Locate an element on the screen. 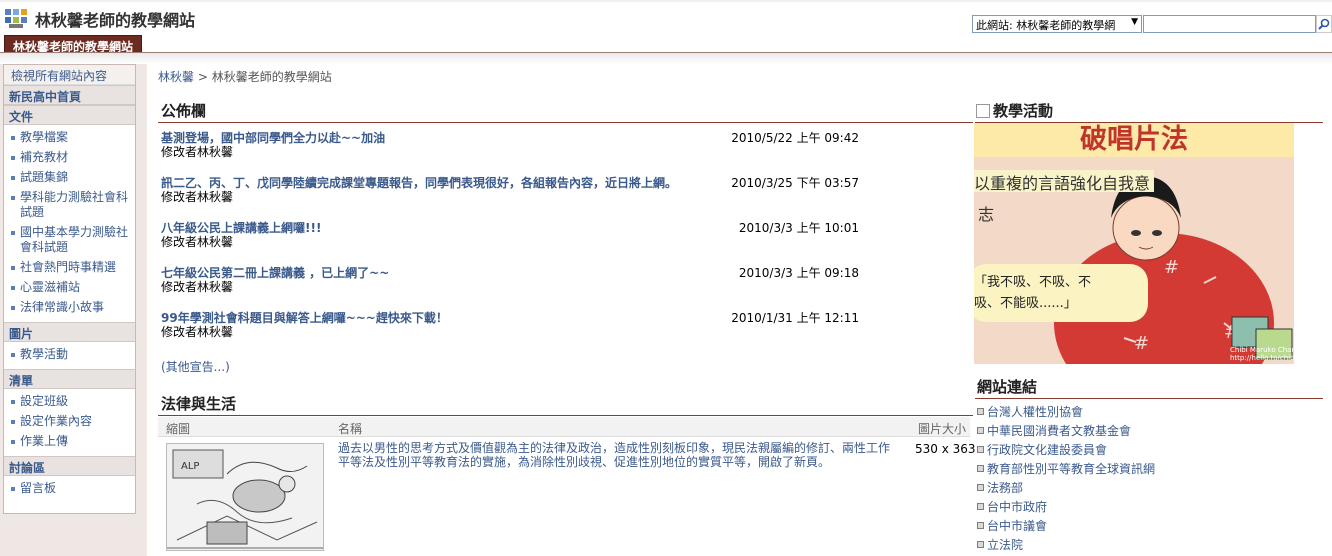 The height and width of the screenshot is (556, 1332). law-item-image-size: 530 x 363 is located at coordinates (945, 449).